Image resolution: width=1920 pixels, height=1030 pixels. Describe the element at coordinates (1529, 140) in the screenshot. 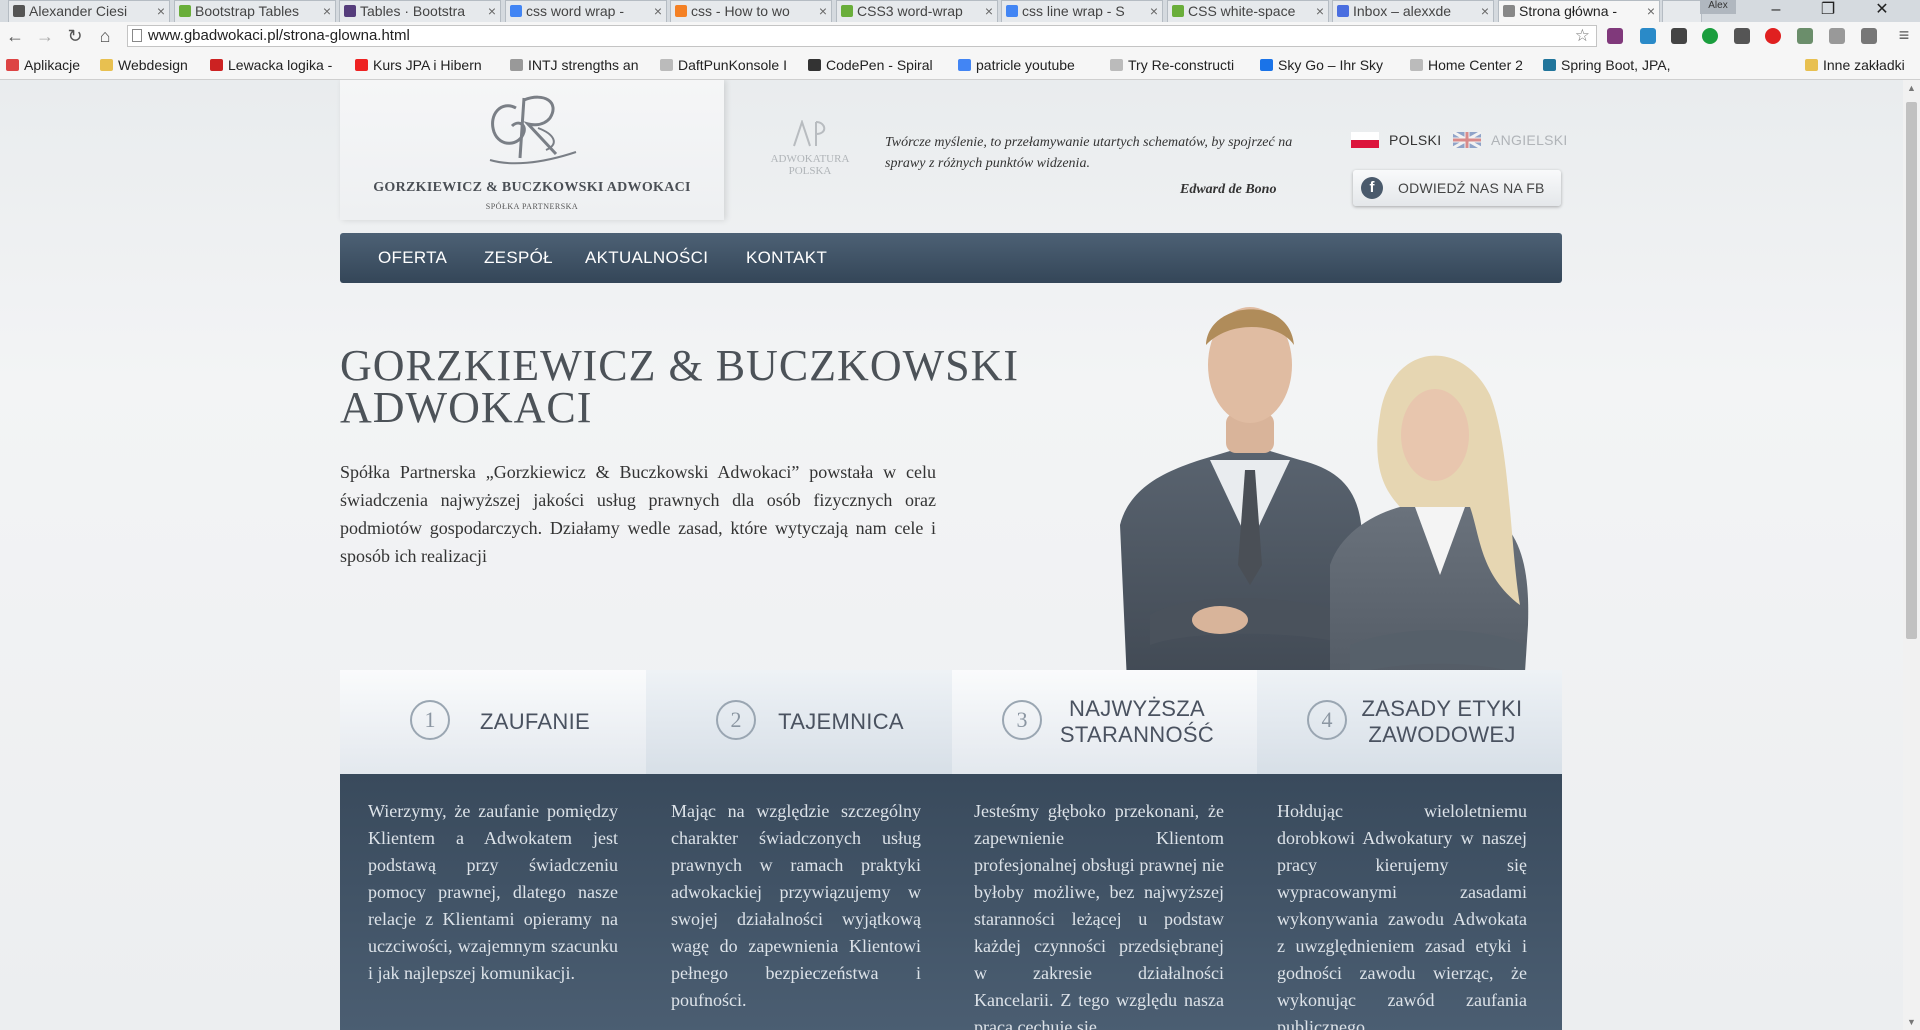

I see `lang-angielski: ANGIELSKI` at that location.